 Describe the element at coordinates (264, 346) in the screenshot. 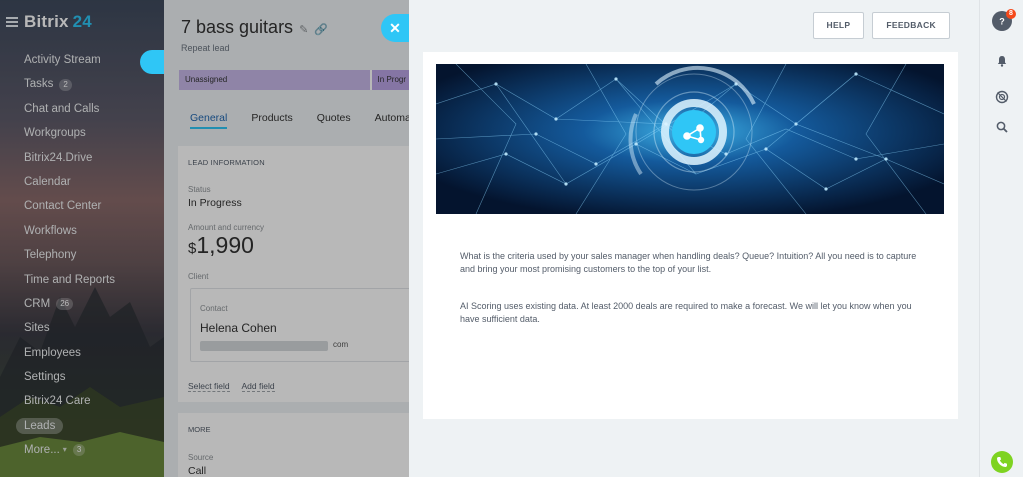

I see `contact-email-blurred` at that location.